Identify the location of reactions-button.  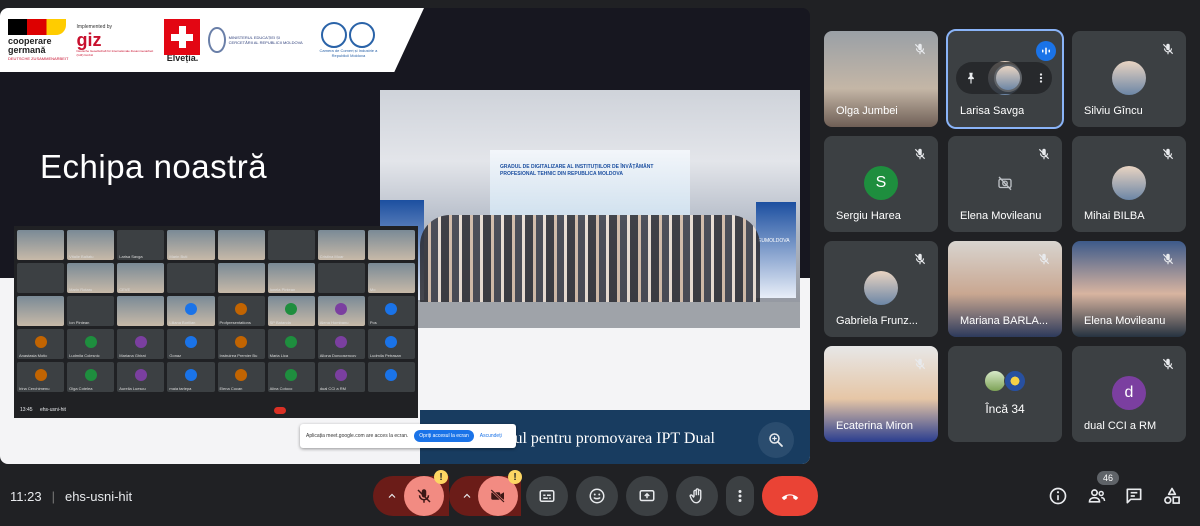
(597, 496).